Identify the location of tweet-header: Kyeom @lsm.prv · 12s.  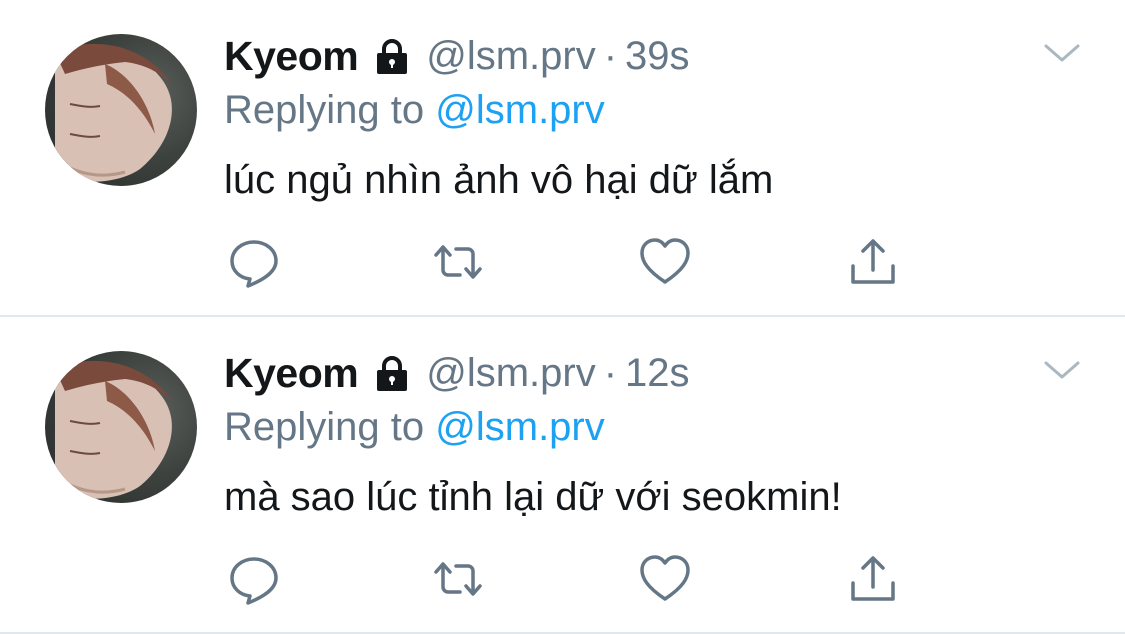
(457, 373).